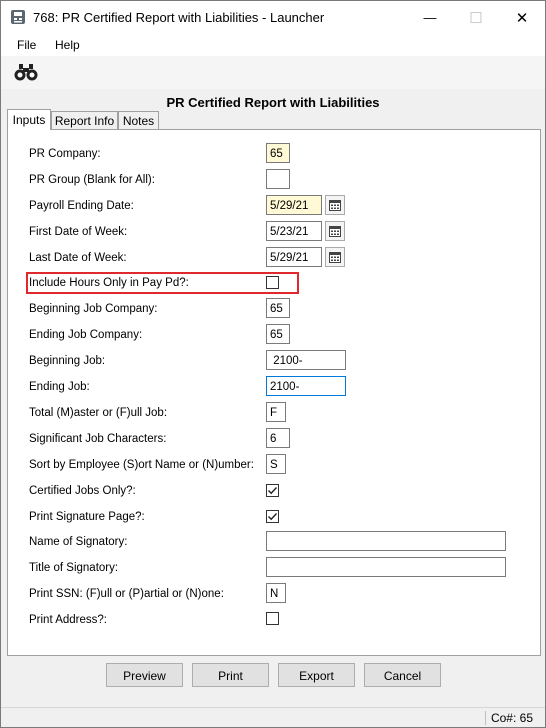 Image resolution: width=546 pixels, height=728 pixels. Describe the element at coordinates (78, 258) in the screenshot. I see `last-date-of-week-label: Last Date of Week:` at that location.